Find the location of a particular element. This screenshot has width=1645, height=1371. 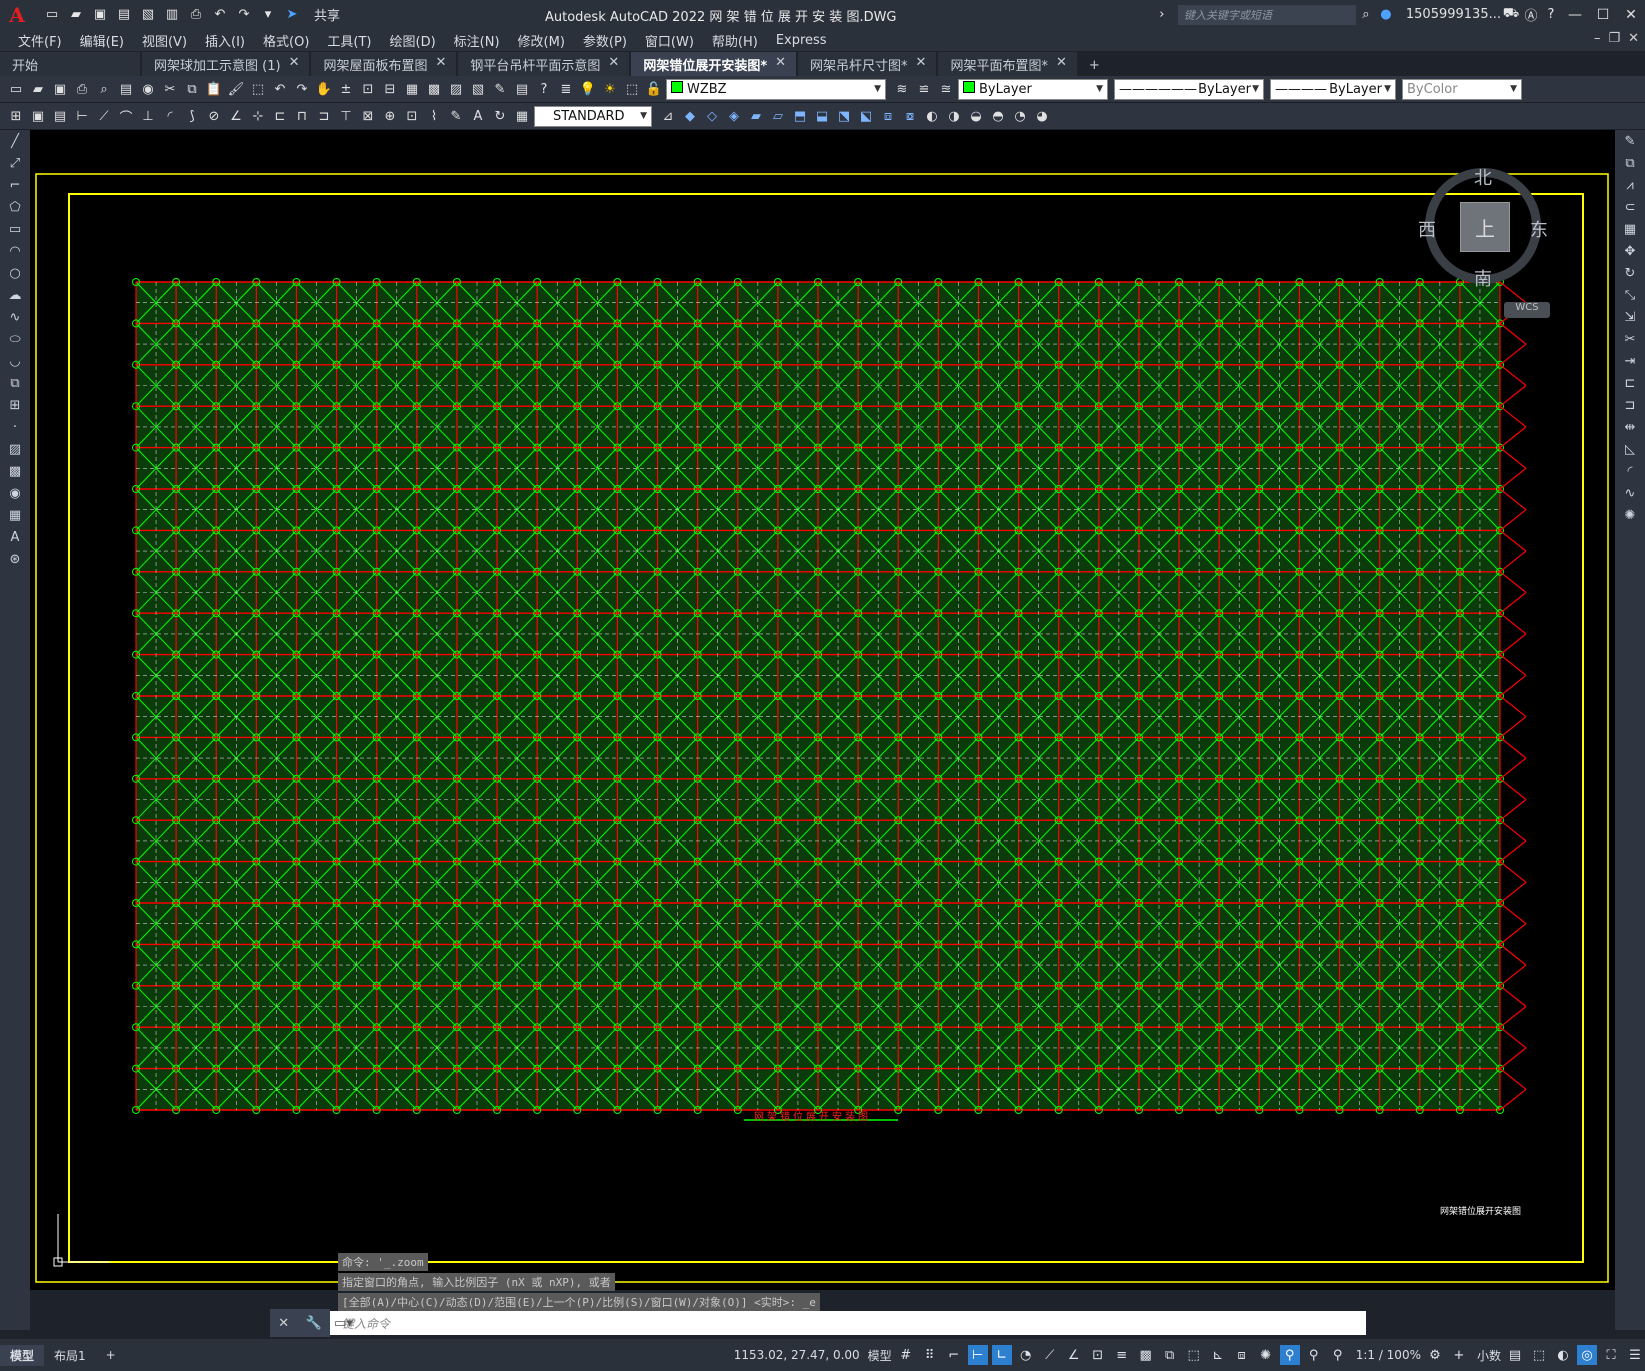

space-icon: ⊐ is located at coordinates (324, 116).